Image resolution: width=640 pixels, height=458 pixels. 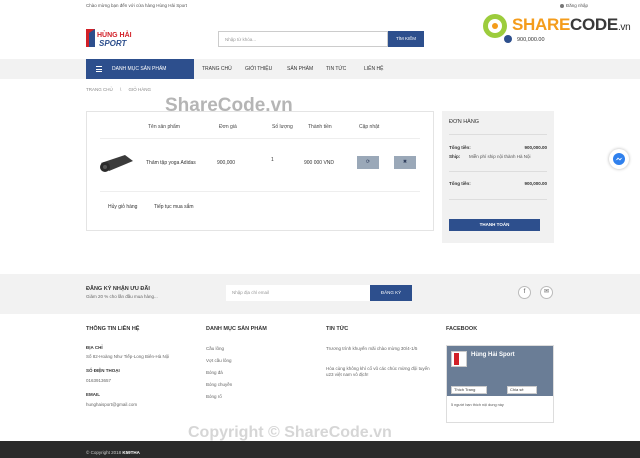 I want to click on close-icon: ✖, so click(x=405, y=162).